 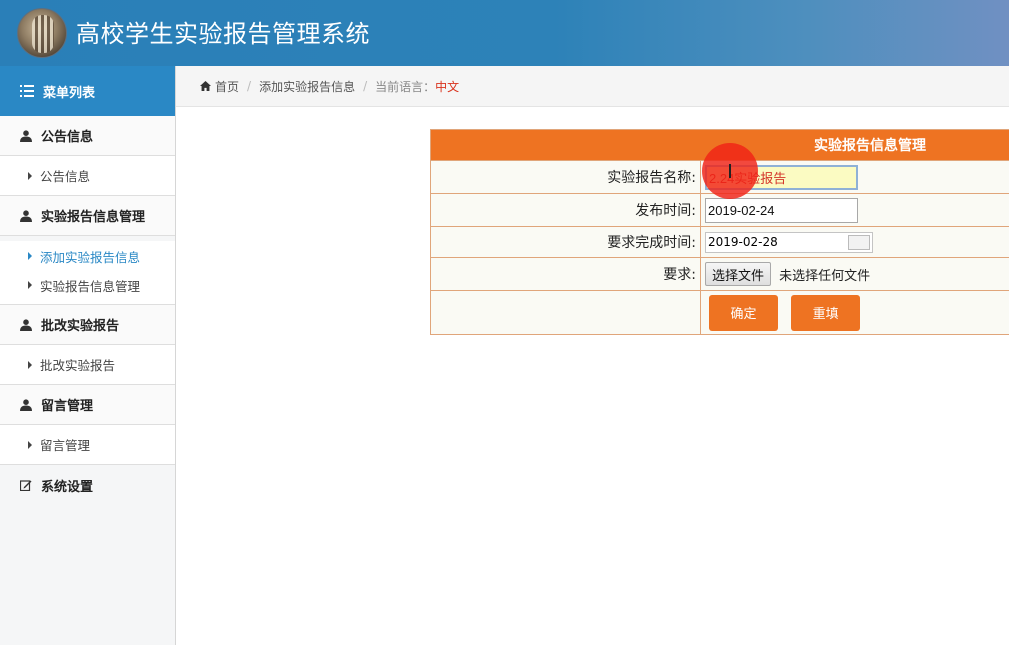 What do you see at coordinates (93, 217) in the screenshot?
I see `sidebar-group-label: 实验报告信息管理` at bounding box center [93, 217].